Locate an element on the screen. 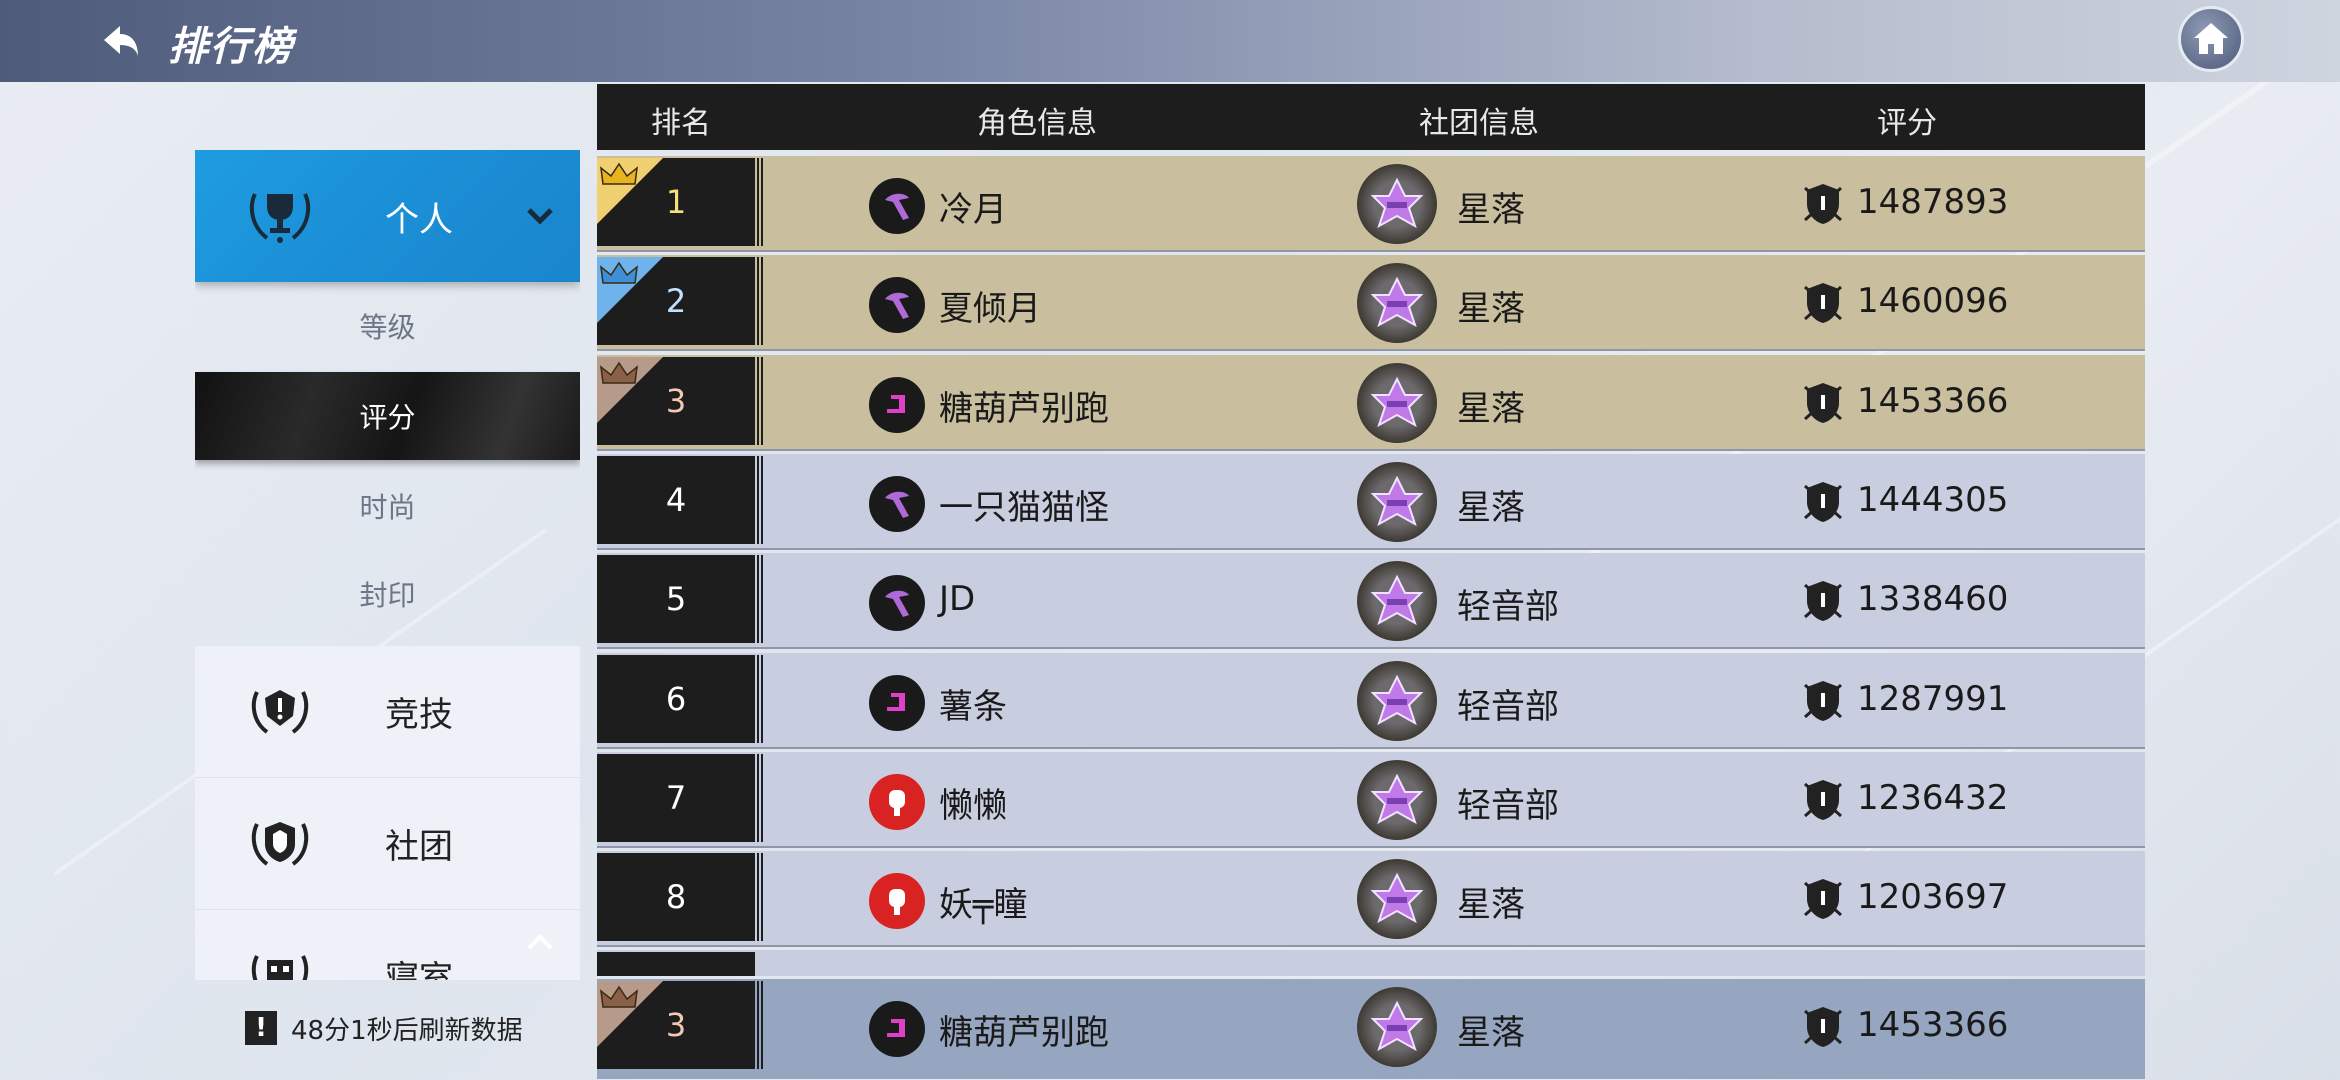 This screenshot has width=2340, height=1080. page-title: 排行榜 is located at coordinates (231, 47).